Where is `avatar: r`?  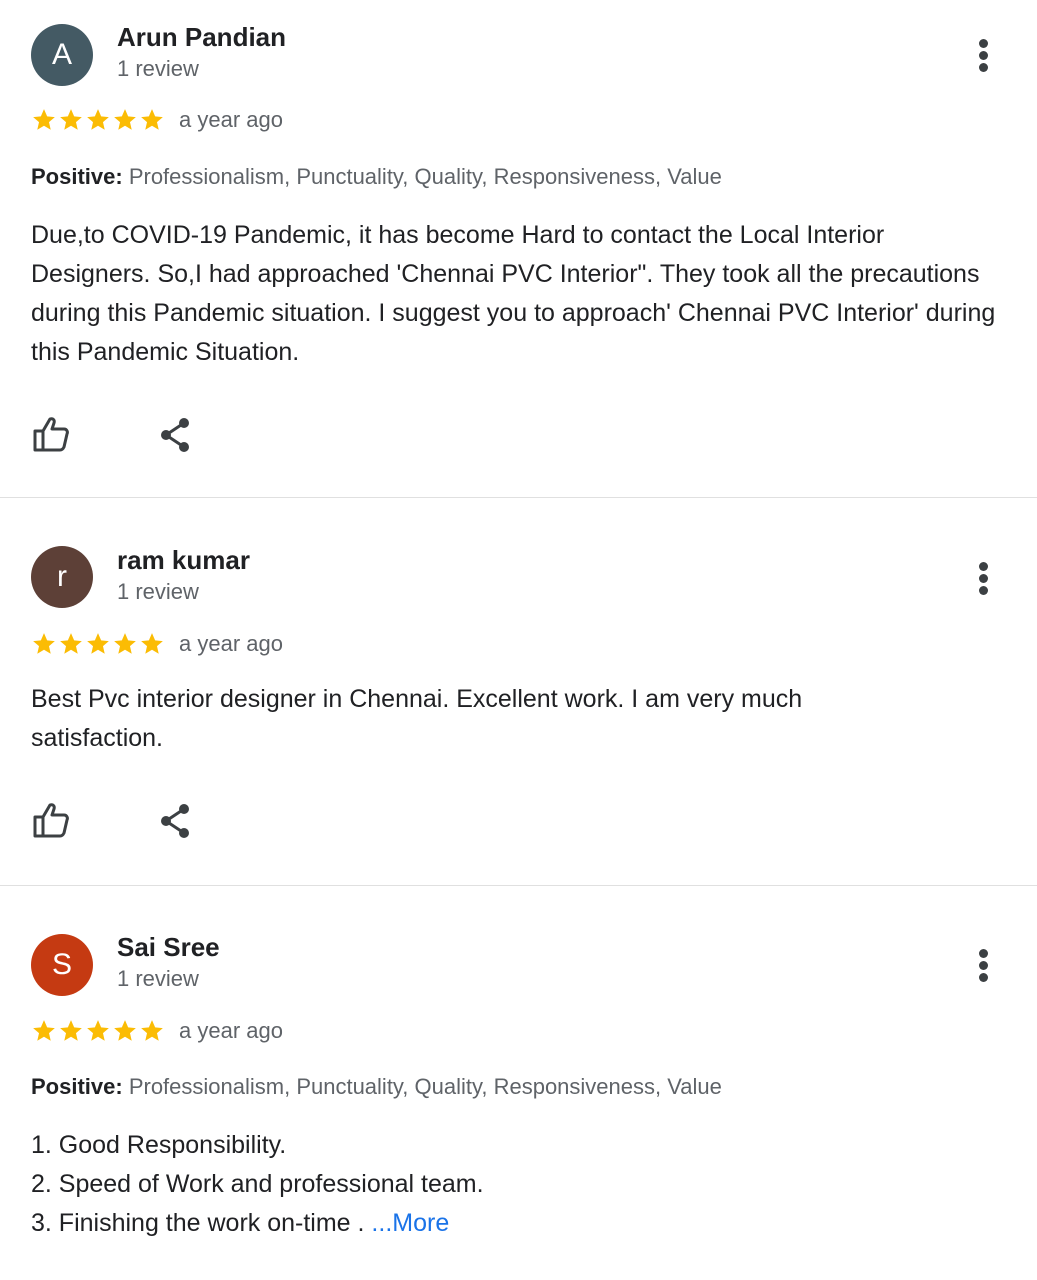
avatar: r is located at coordinates (62, 577).